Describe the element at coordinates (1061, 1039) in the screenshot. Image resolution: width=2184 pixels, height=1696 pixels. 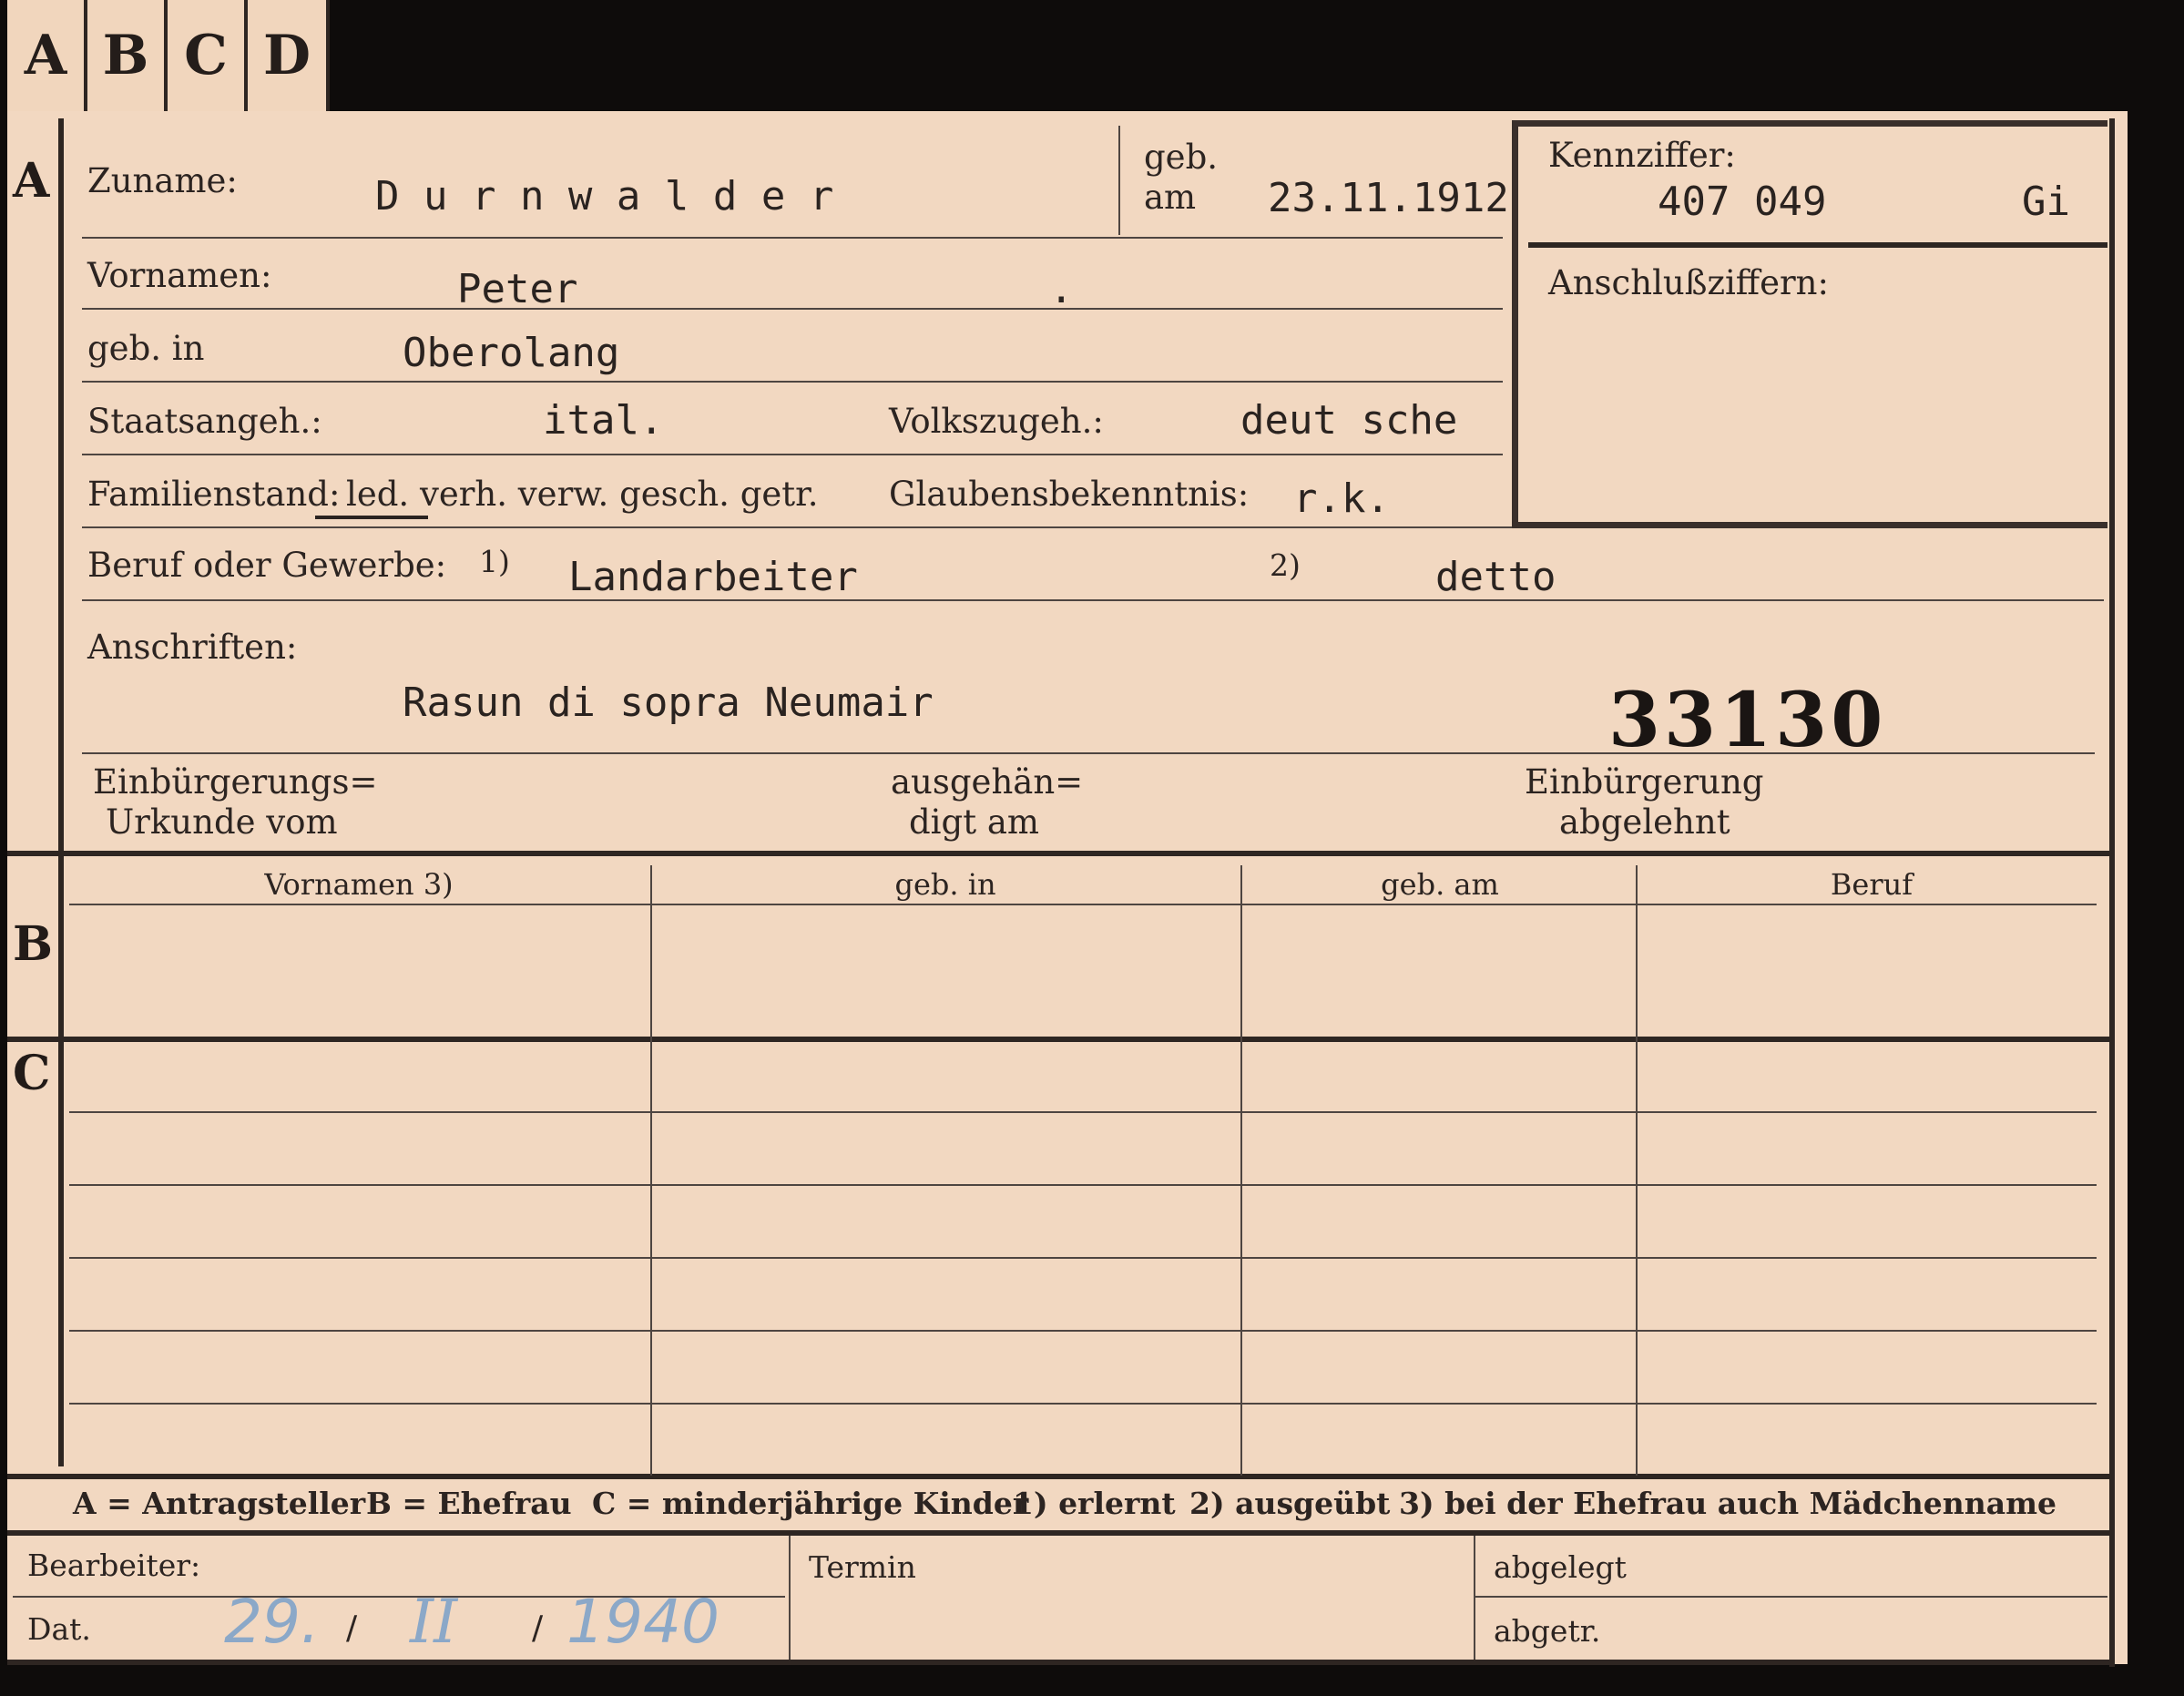
I see `section-b-bottom-rule` at that location.